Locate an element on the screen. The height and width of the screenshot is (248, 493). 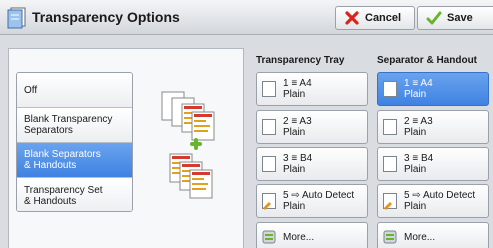
separator-tray-1: 1 ≡ A4 Plain is located at coordinates (433, 89).